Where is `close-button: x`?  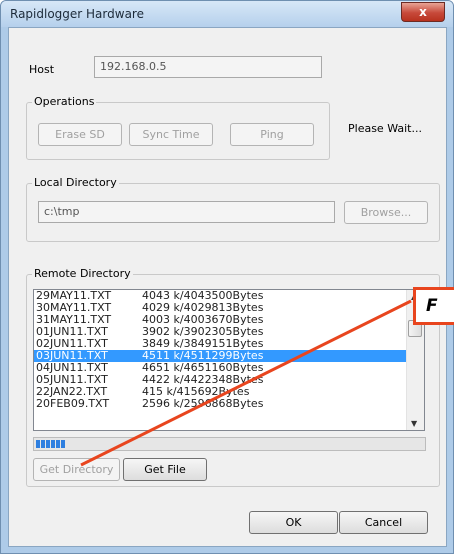
close-button: x is located at coordinates (423, 12).